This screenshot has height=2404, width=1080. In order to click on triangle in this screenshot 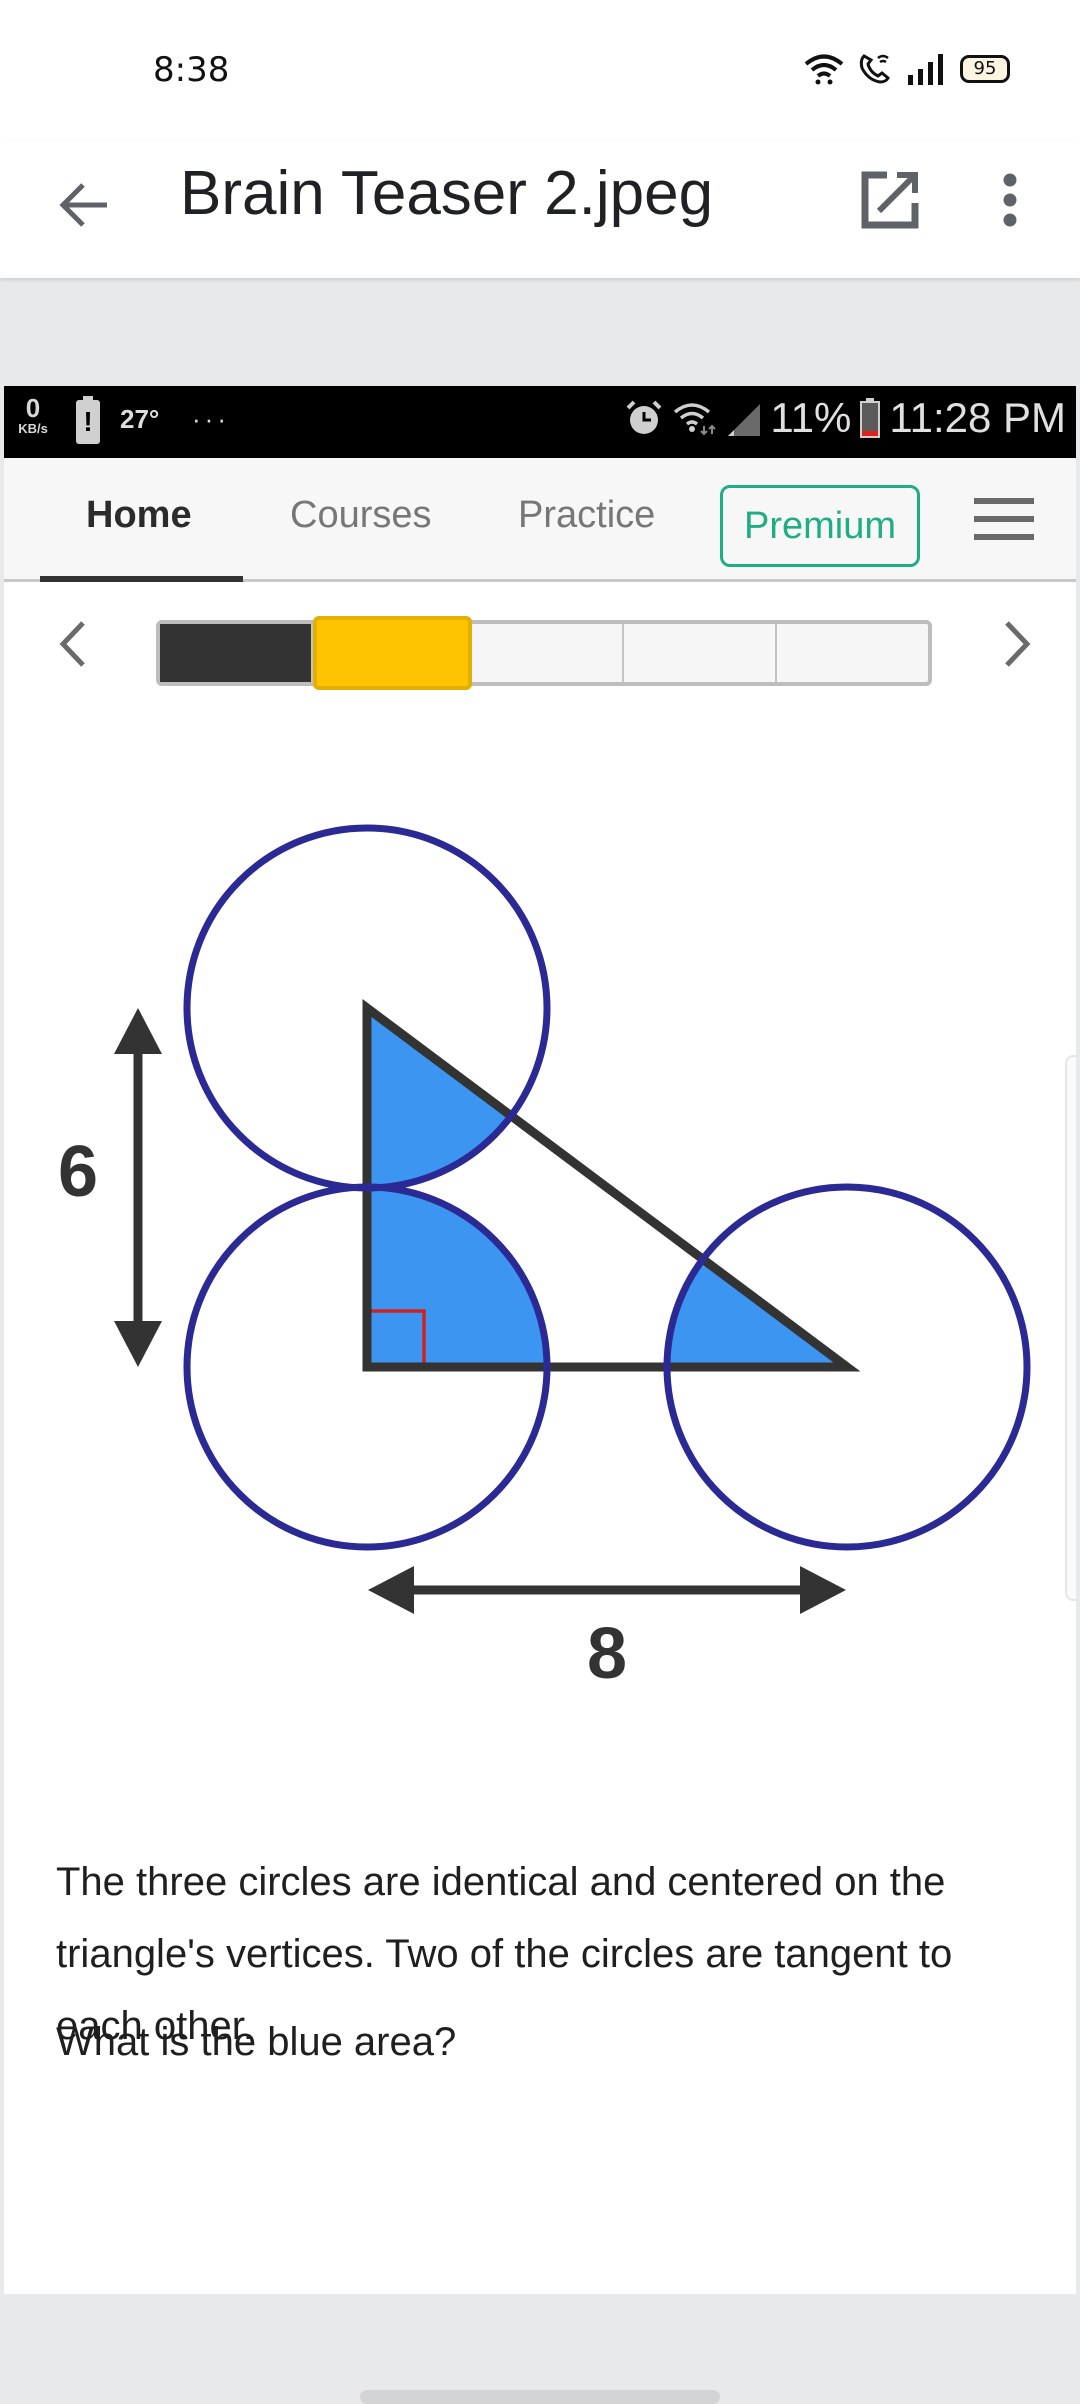, I will do `click(611, 1185)`.